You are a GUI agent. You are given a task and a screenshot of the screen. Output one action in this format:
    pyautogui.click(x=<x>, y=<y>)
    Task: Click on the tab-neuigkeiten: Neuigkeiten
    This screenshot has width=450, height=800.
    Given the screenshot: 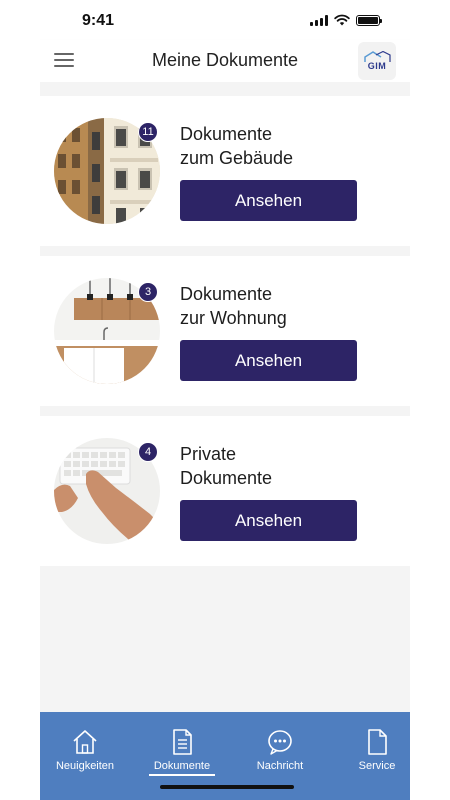 What is the action you would take?
    pyautogui.click(x=85, y=750)
    